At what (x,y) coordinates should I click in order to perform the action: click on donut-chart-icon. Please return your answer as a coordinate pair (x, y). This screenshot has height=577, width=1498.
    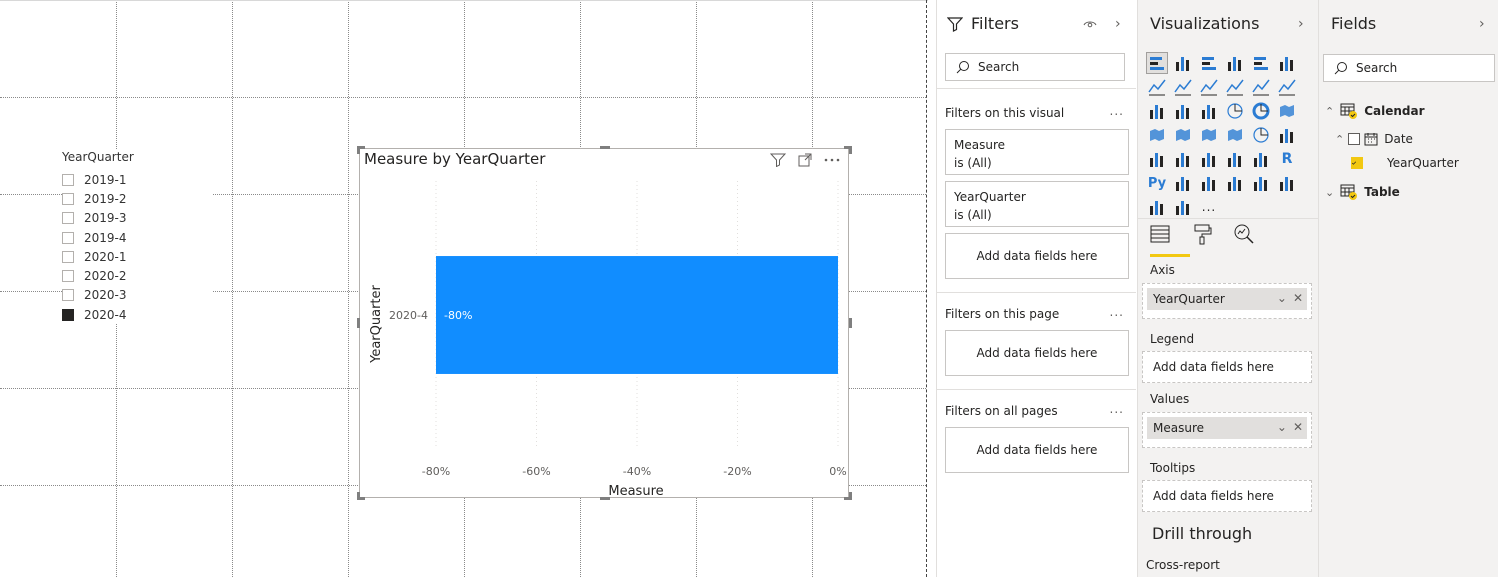
    Looking at the image, I should click on (1261, 111).